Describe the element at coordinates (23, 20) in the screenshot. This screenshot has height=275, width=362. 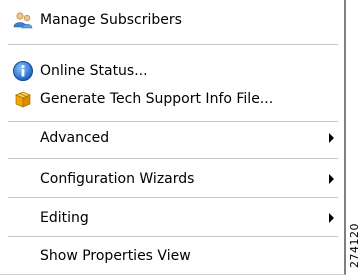
I see `users-icon` at that location.